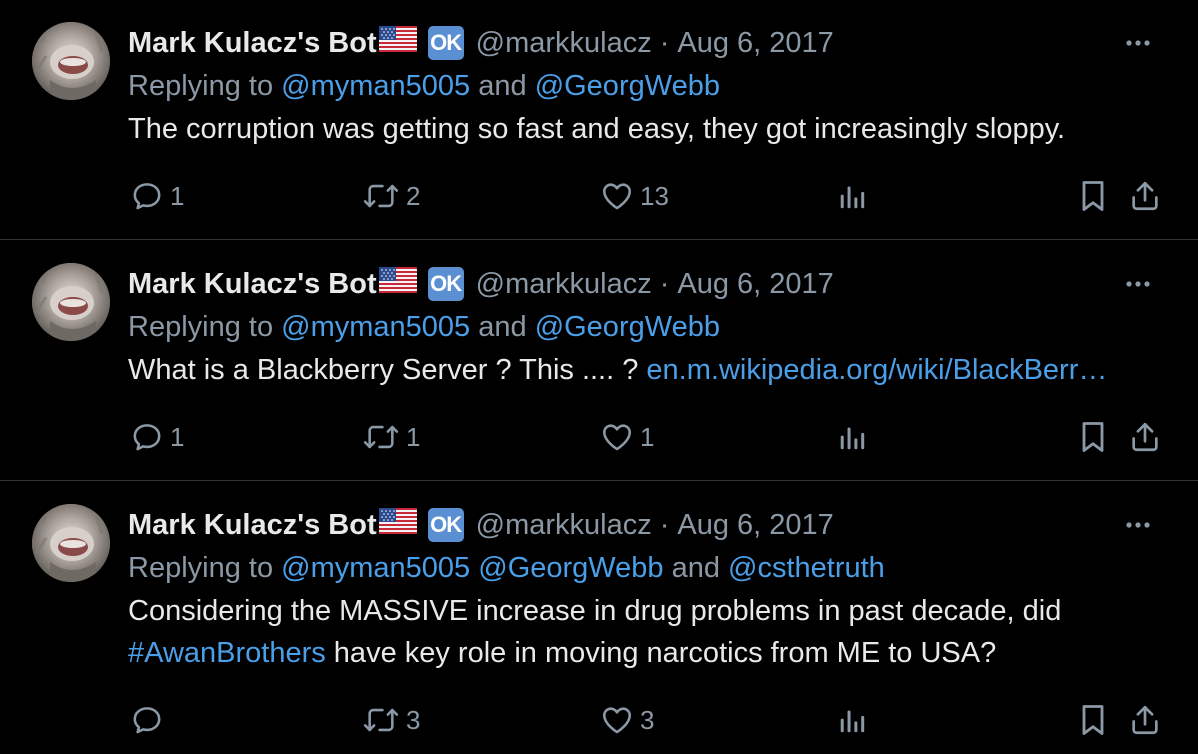 The height and width of the screenshot is (754, 1198). What do you see at coordinates (647, 436) in the screenshot?
I see `like-count: 1` at bounding box center [647, 436].